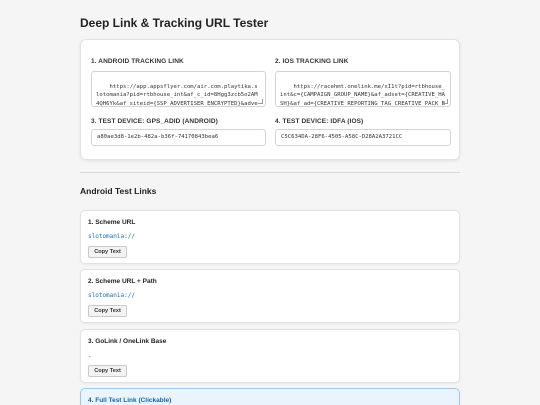  Describe the element at coordinates (319, 121) in the screenshot. I see `idfa-label: 4. TEST DEVICE: IDFA (IOS)` at that location.